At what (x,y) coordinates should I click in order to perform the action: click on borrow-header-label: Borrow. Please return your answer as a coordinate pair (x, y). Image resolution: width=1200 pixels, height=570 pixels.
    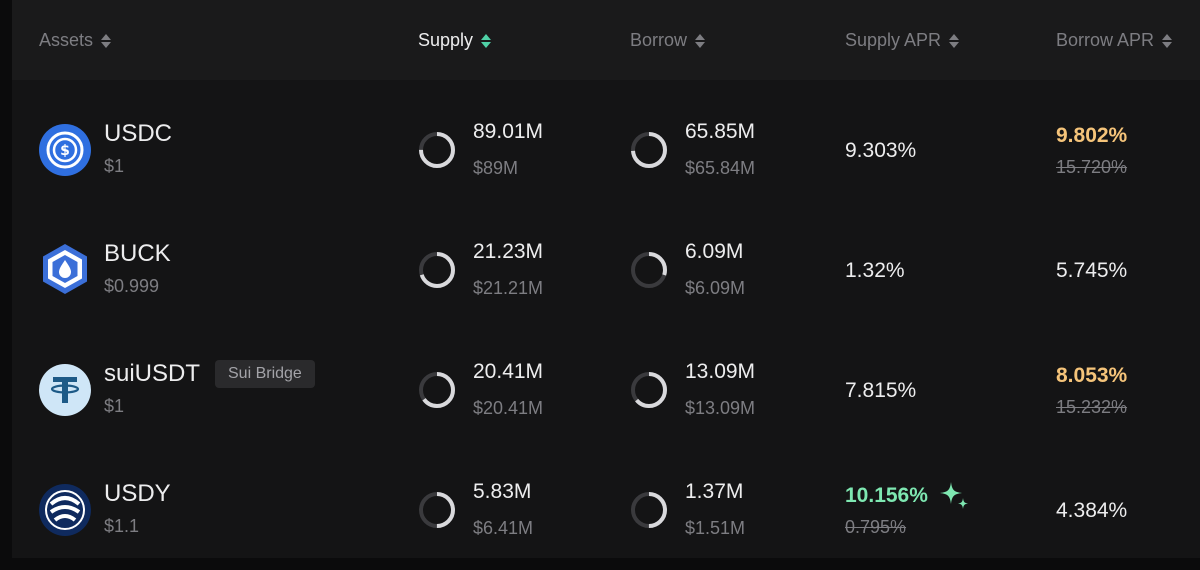
    Looking at the image, I should click on (659, 40).